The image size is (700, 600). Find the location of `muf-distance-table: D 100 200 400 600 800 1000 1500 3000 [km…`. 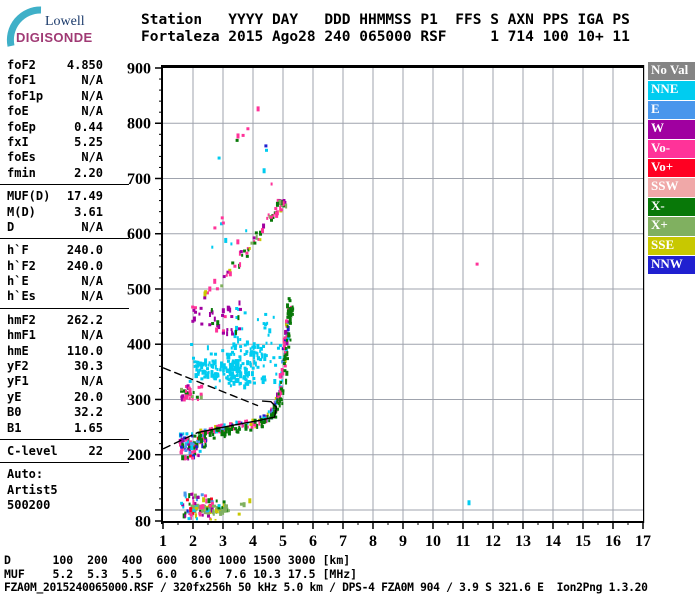

muf-distance-table: D 100 200 400 600 800 1000 1500 3000 [km… is located at coordinates (181, 567).